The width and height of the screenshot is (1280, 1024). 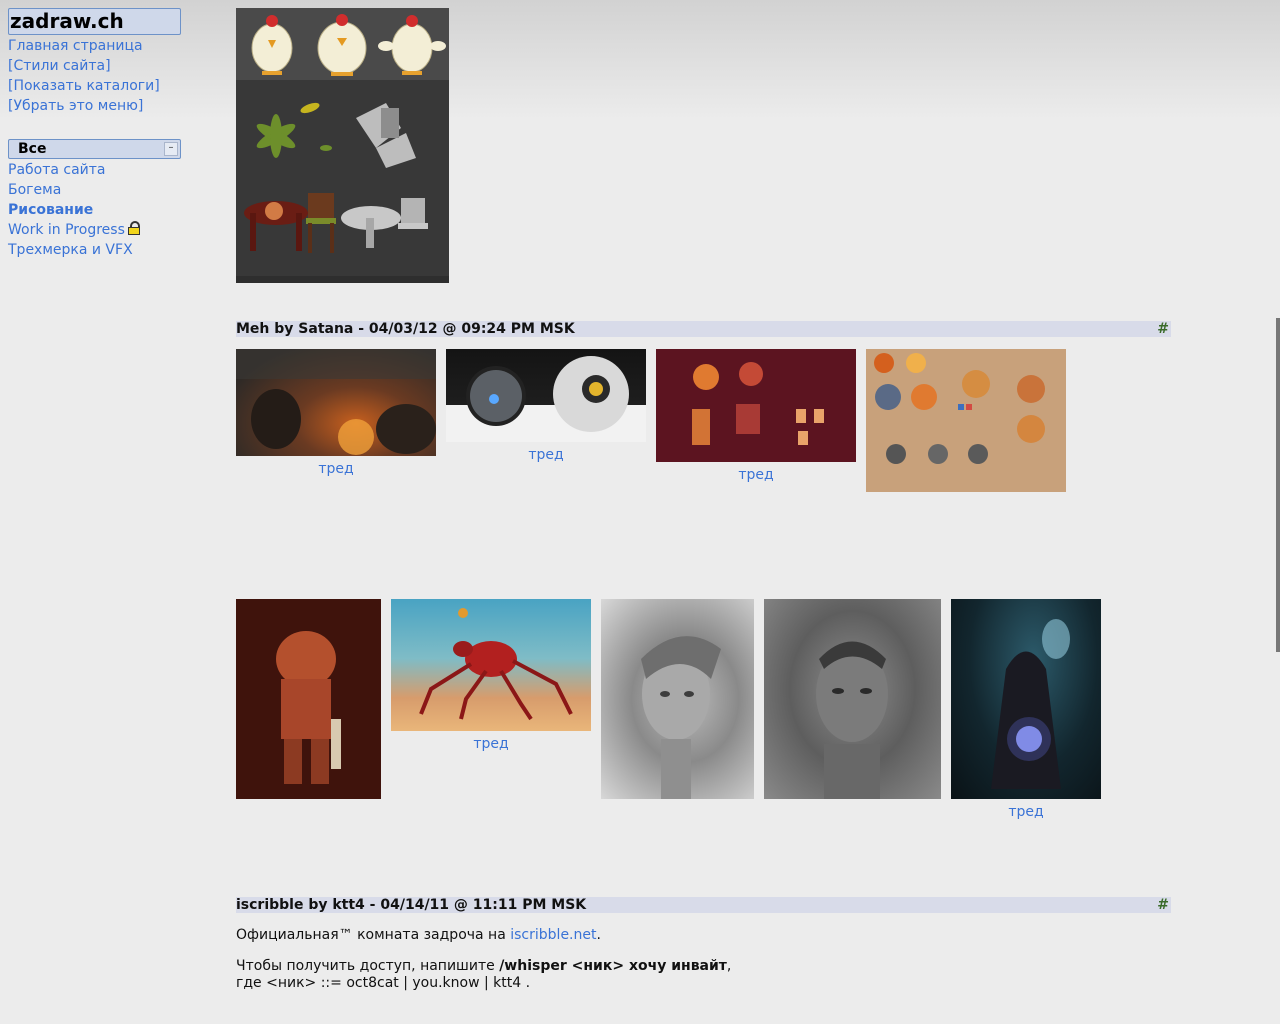 I want to click on thumbnail-wizard-orb, so click(x=1026, y=699).